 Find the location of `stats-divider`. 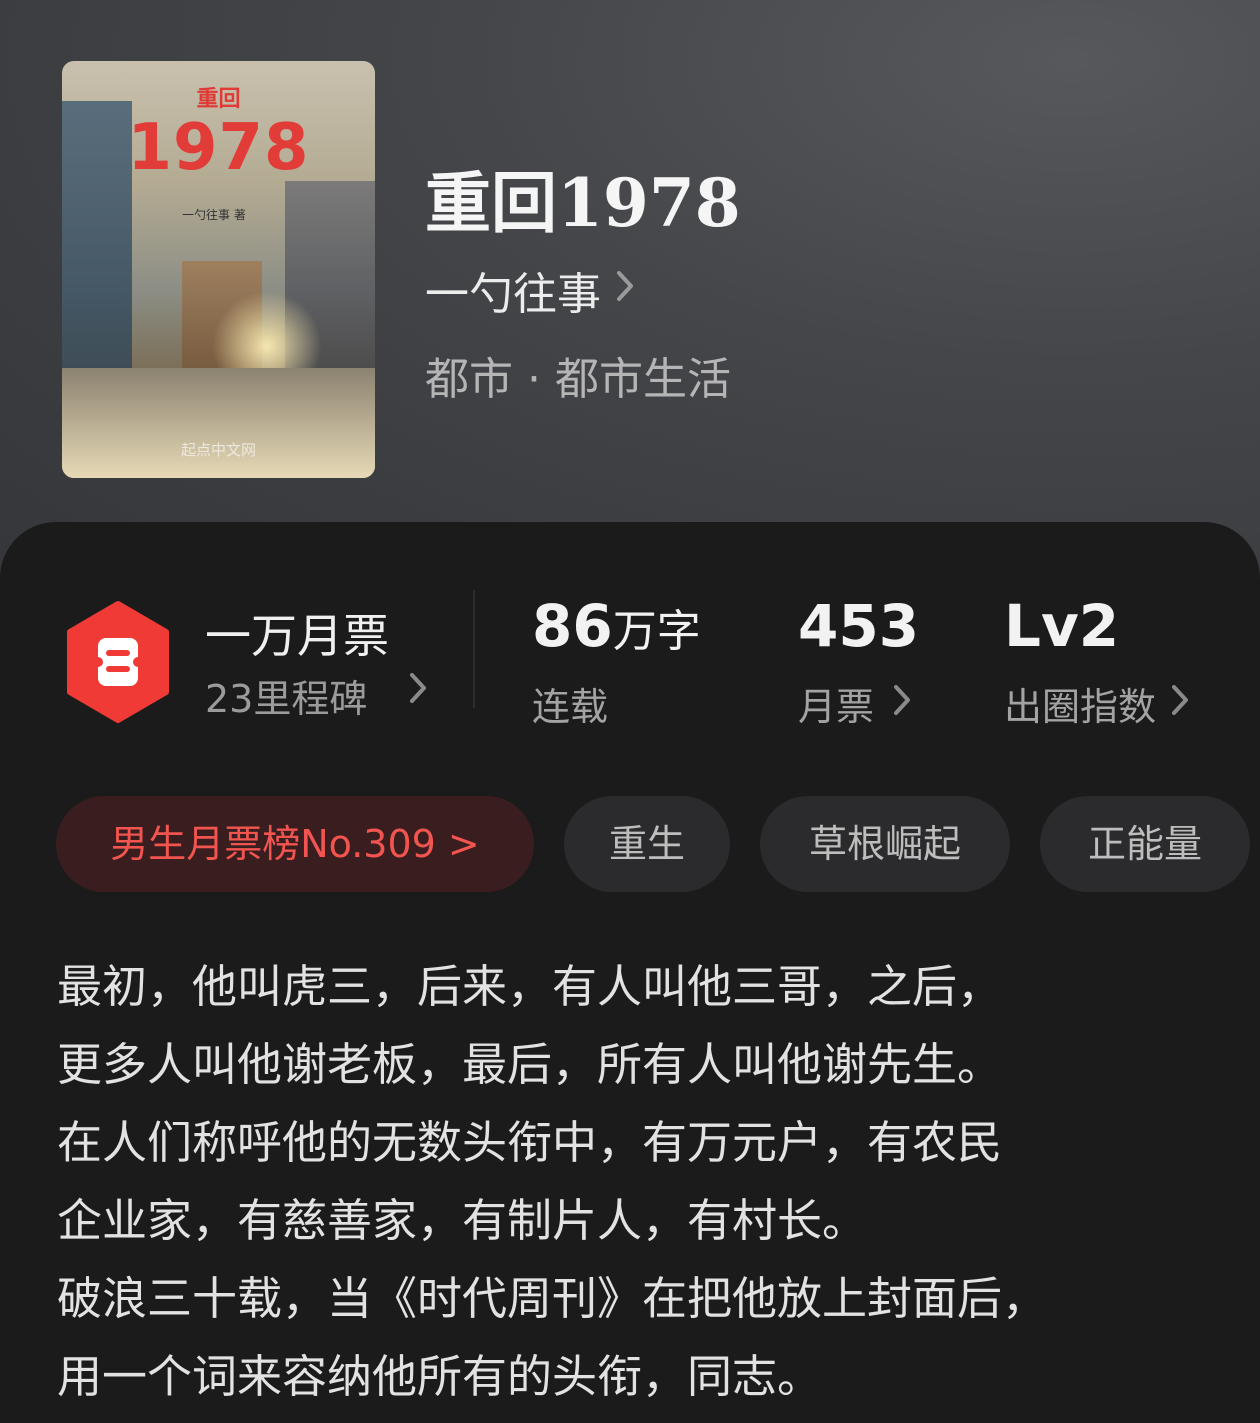

stats-divider is located at coordinates (474, 649).